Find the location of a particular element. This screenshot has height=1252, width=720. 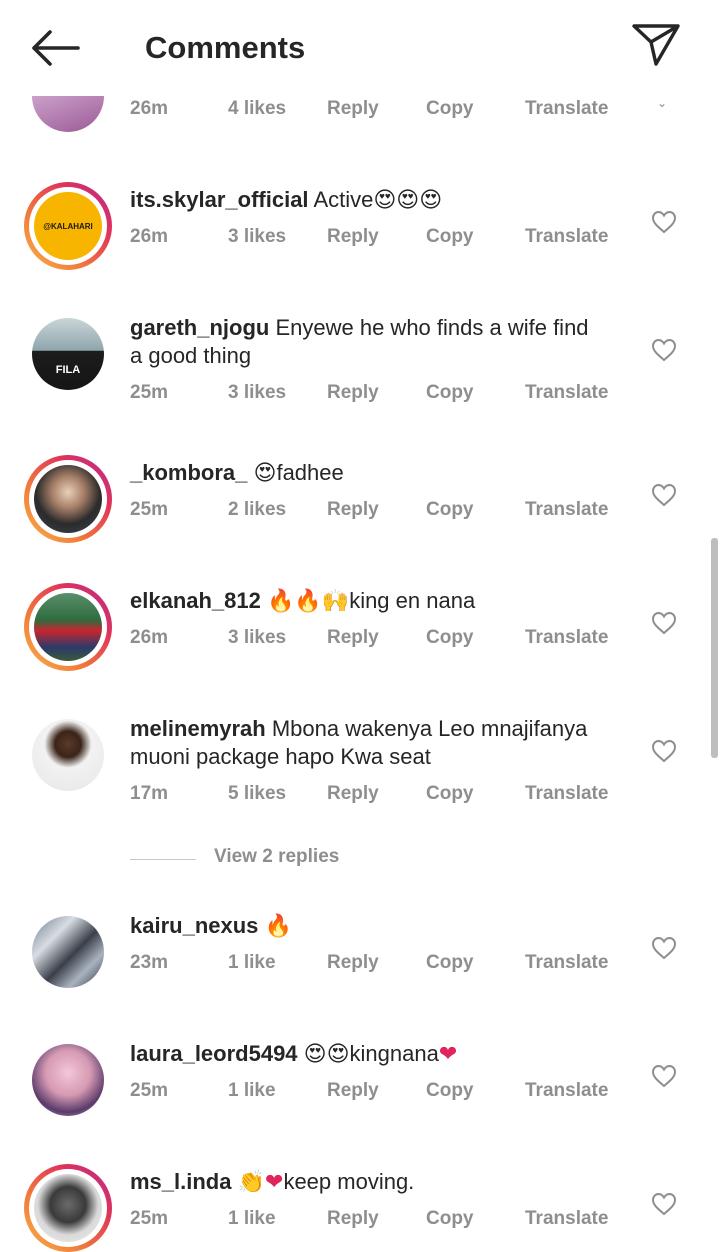

comment-text: laura_leord5494 😍😍kingnana❤ is located at coordinates (380, 1054).